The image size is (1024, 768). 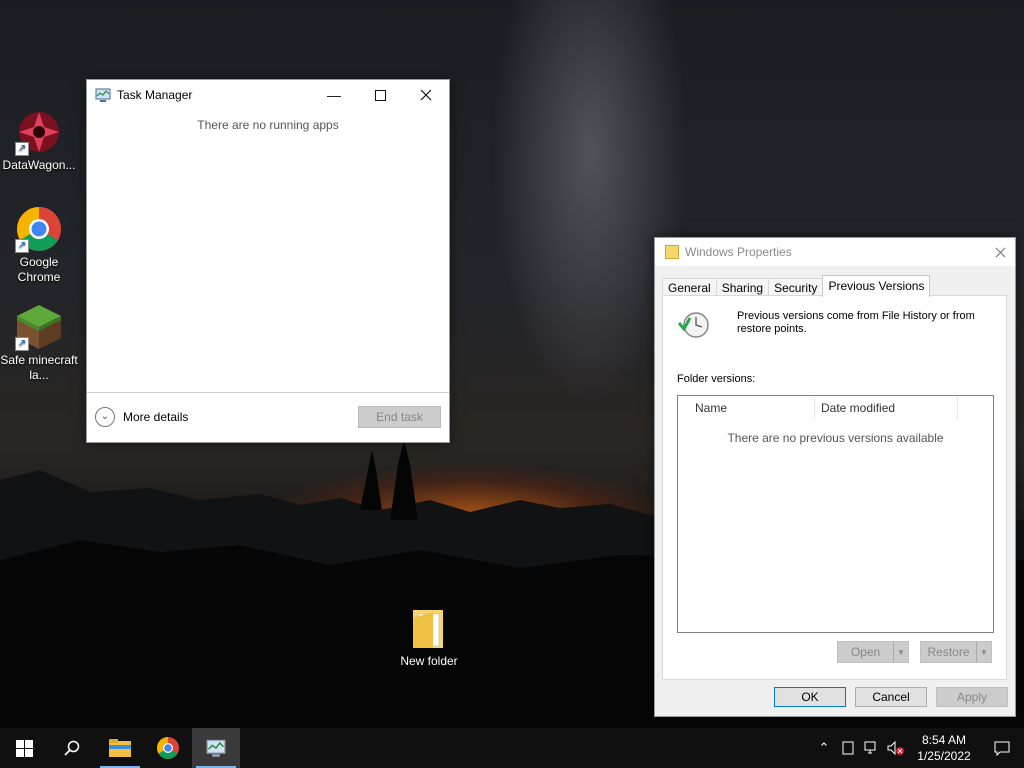 I want to click on maximize-icon, so click(x=380, y=95).